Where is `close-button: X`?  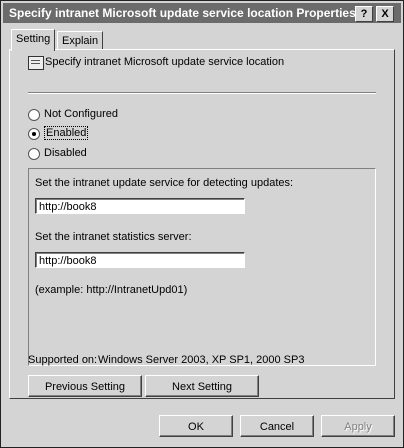
close-button: X is located at coordinates (385, 14).